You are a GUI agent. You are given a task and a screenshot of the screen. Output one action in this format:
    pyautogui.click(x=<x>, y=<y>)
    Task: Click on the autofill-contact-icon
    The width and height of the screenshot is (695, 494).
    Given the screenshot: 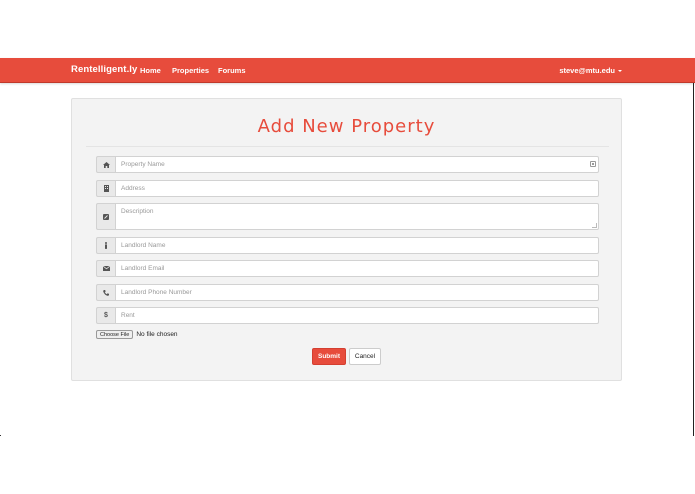 What is the action you would take?
    pyautogui.click(x=593, y=164)
    